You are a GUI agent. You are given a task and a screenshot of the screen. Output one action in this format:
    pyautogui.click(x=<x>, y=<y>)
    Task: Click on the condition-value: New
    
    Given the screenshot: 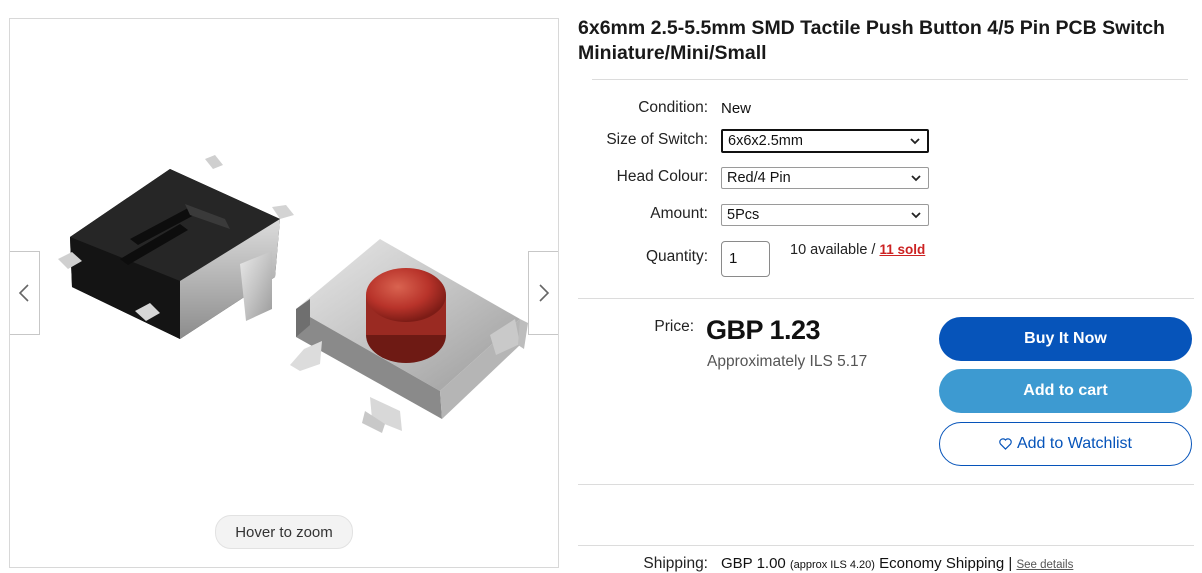 What is the action you would take?
    pyautogui.click(x=736, y=108)
    